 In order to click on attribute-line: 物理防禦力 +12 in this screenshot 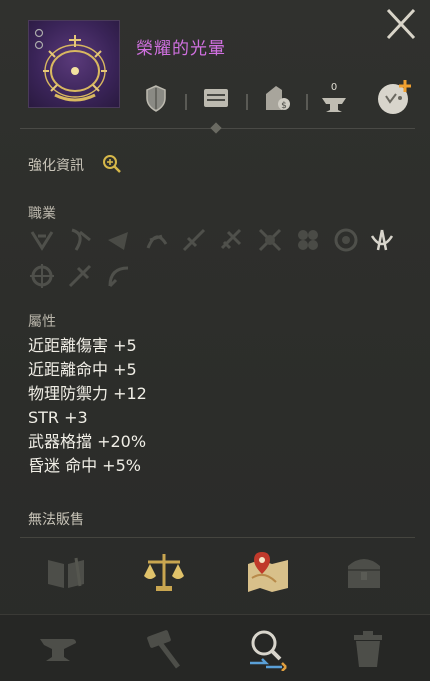, I will do `click(87, 393)`.